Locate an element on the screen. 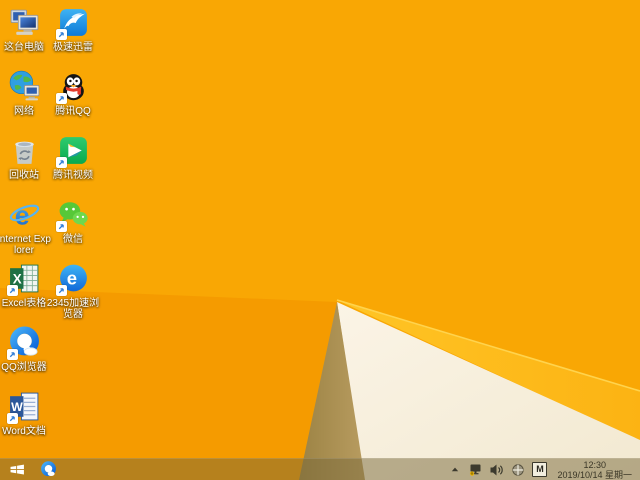 The image size is (640, 480). desktop-icon-label: 极速迅雷 is located at coordinates (73, 47).